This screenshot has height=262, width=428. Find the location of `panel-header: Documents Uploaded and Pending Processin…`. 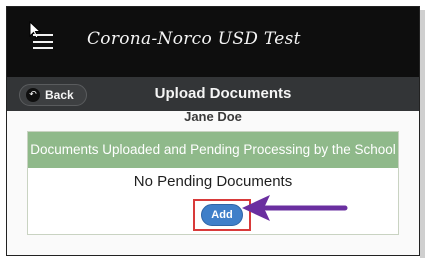

panel-header: Documents Uploaded and Pending Processin… is located at coordinates (213, 150).